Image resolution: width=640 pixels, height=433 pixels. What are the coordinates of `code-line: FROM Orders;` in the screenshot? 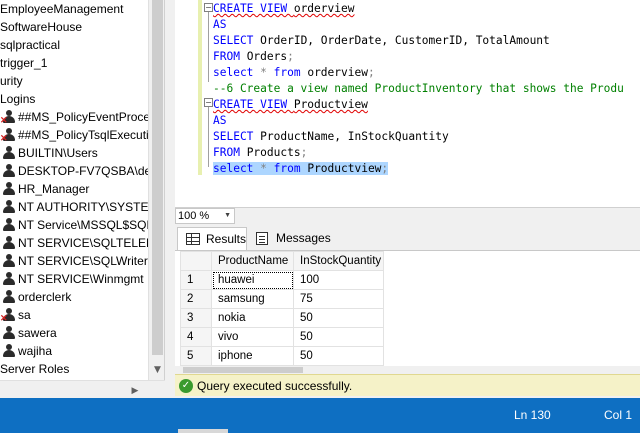 It's located at (253, 57).